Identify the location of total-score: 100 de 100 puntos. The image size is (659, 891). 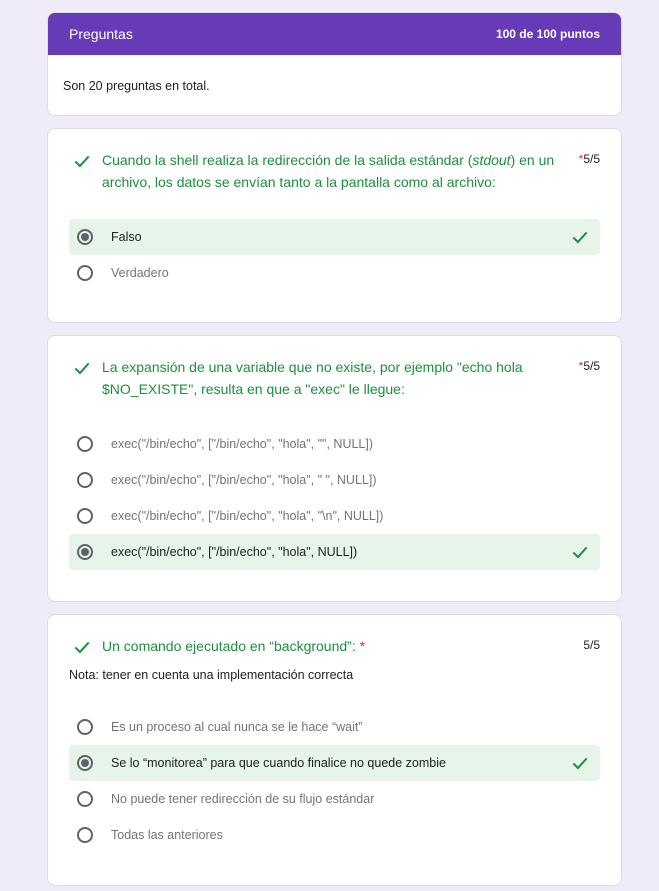
(547, 34).